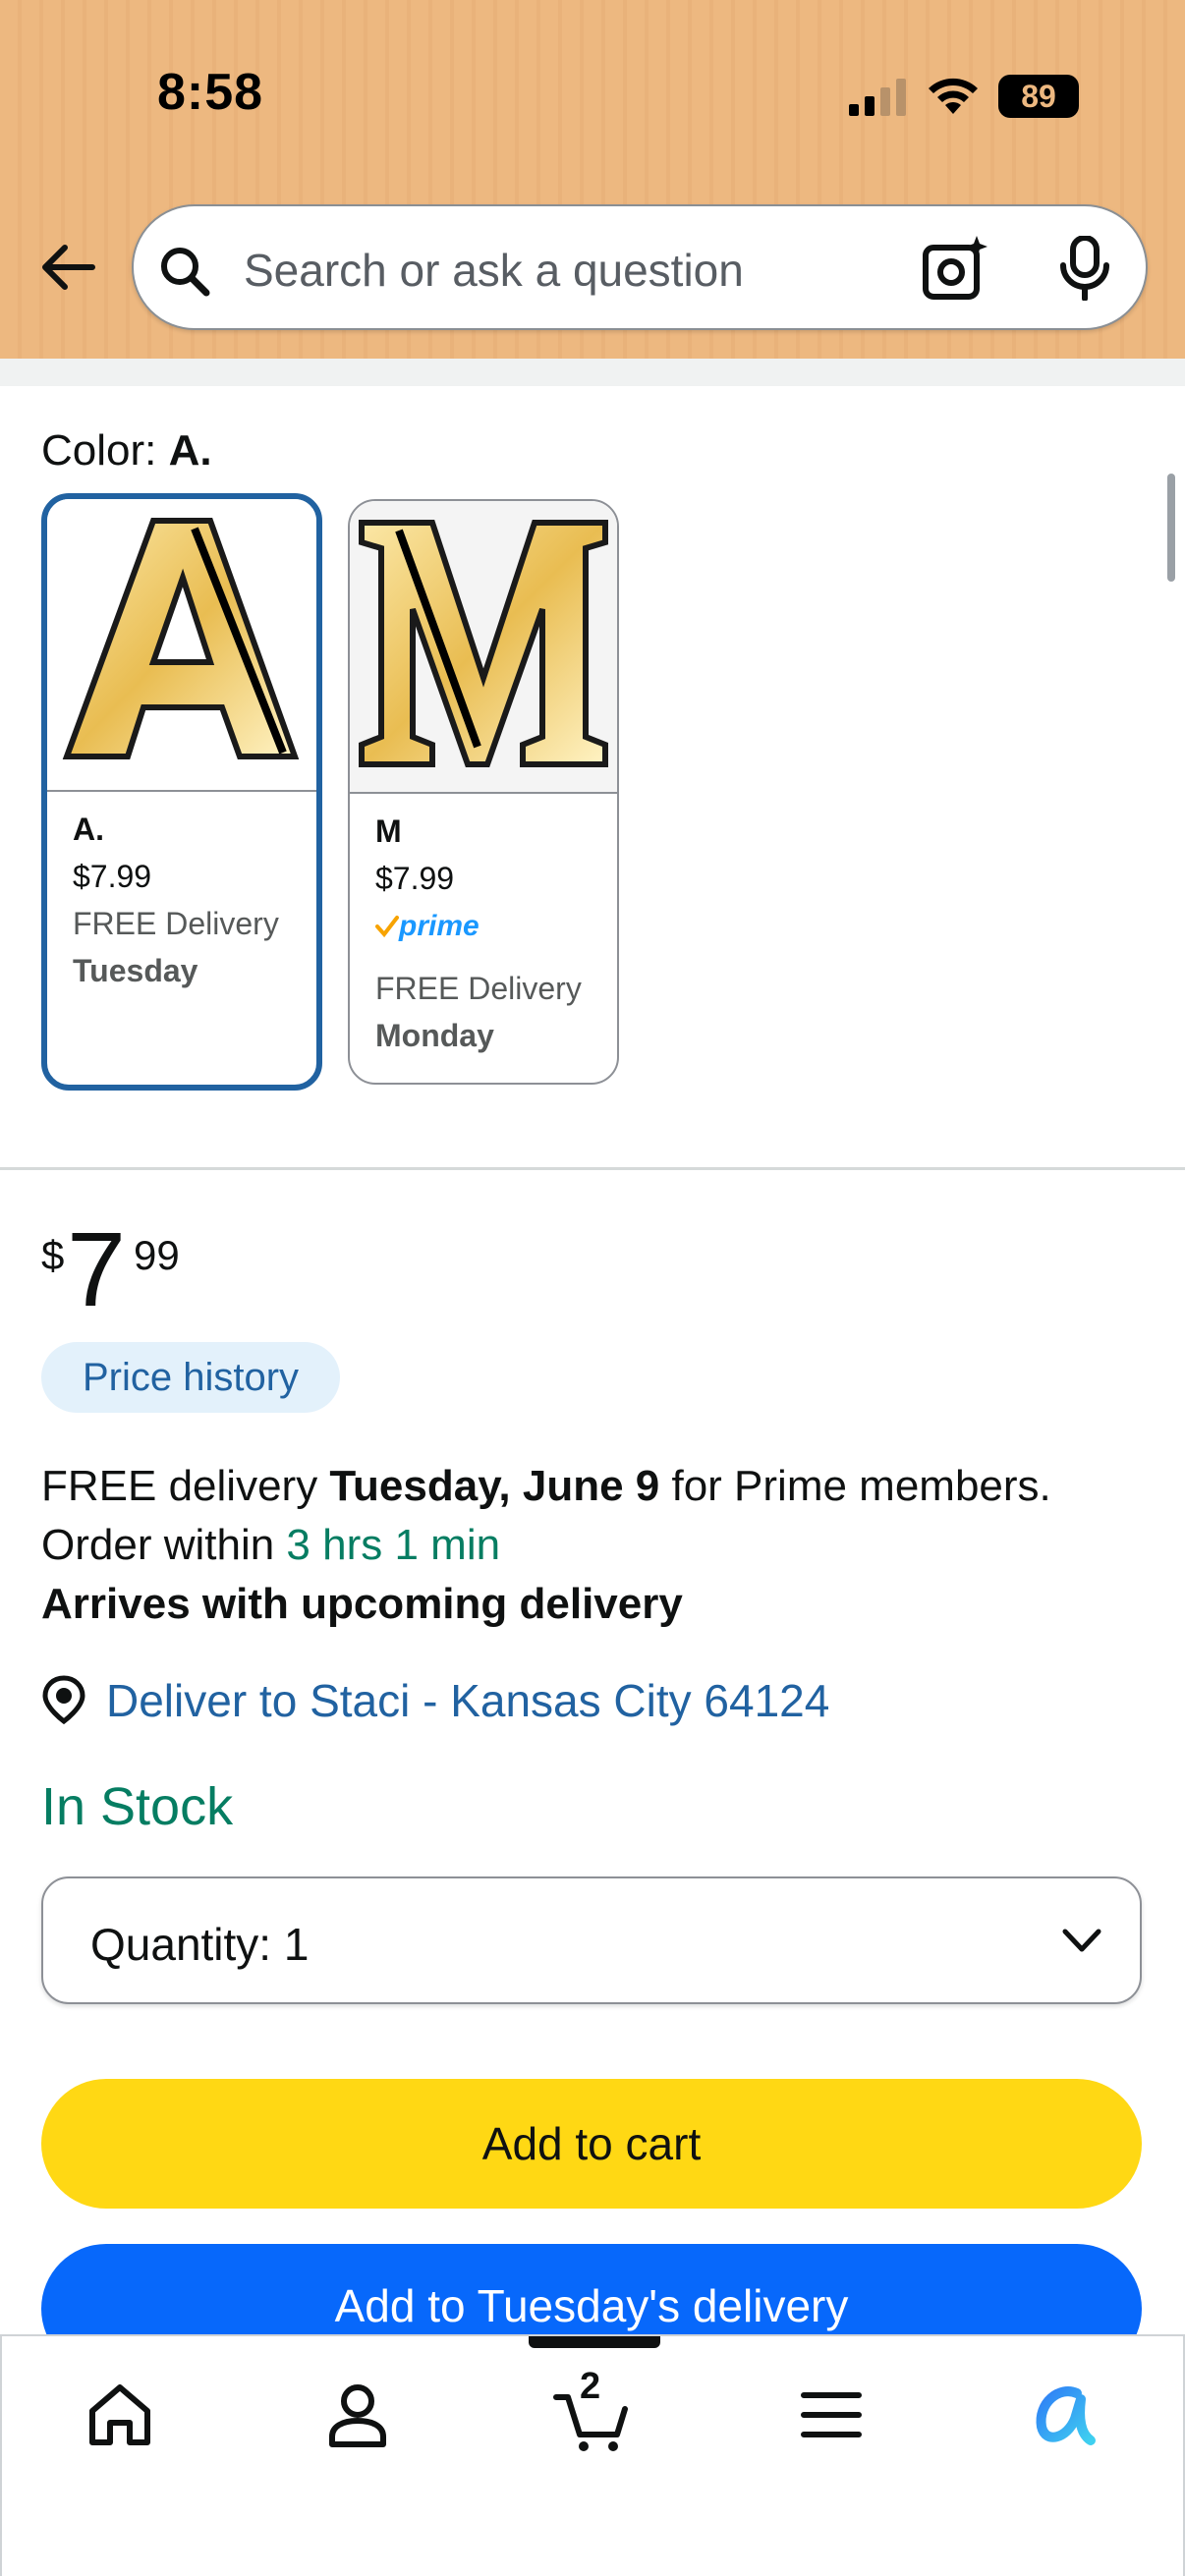 The width and height of the screenshot is (1185, 2576). Describe the element at coordinates (67, 267) in the screenshot. I see `back-arrow-icon` at that location.